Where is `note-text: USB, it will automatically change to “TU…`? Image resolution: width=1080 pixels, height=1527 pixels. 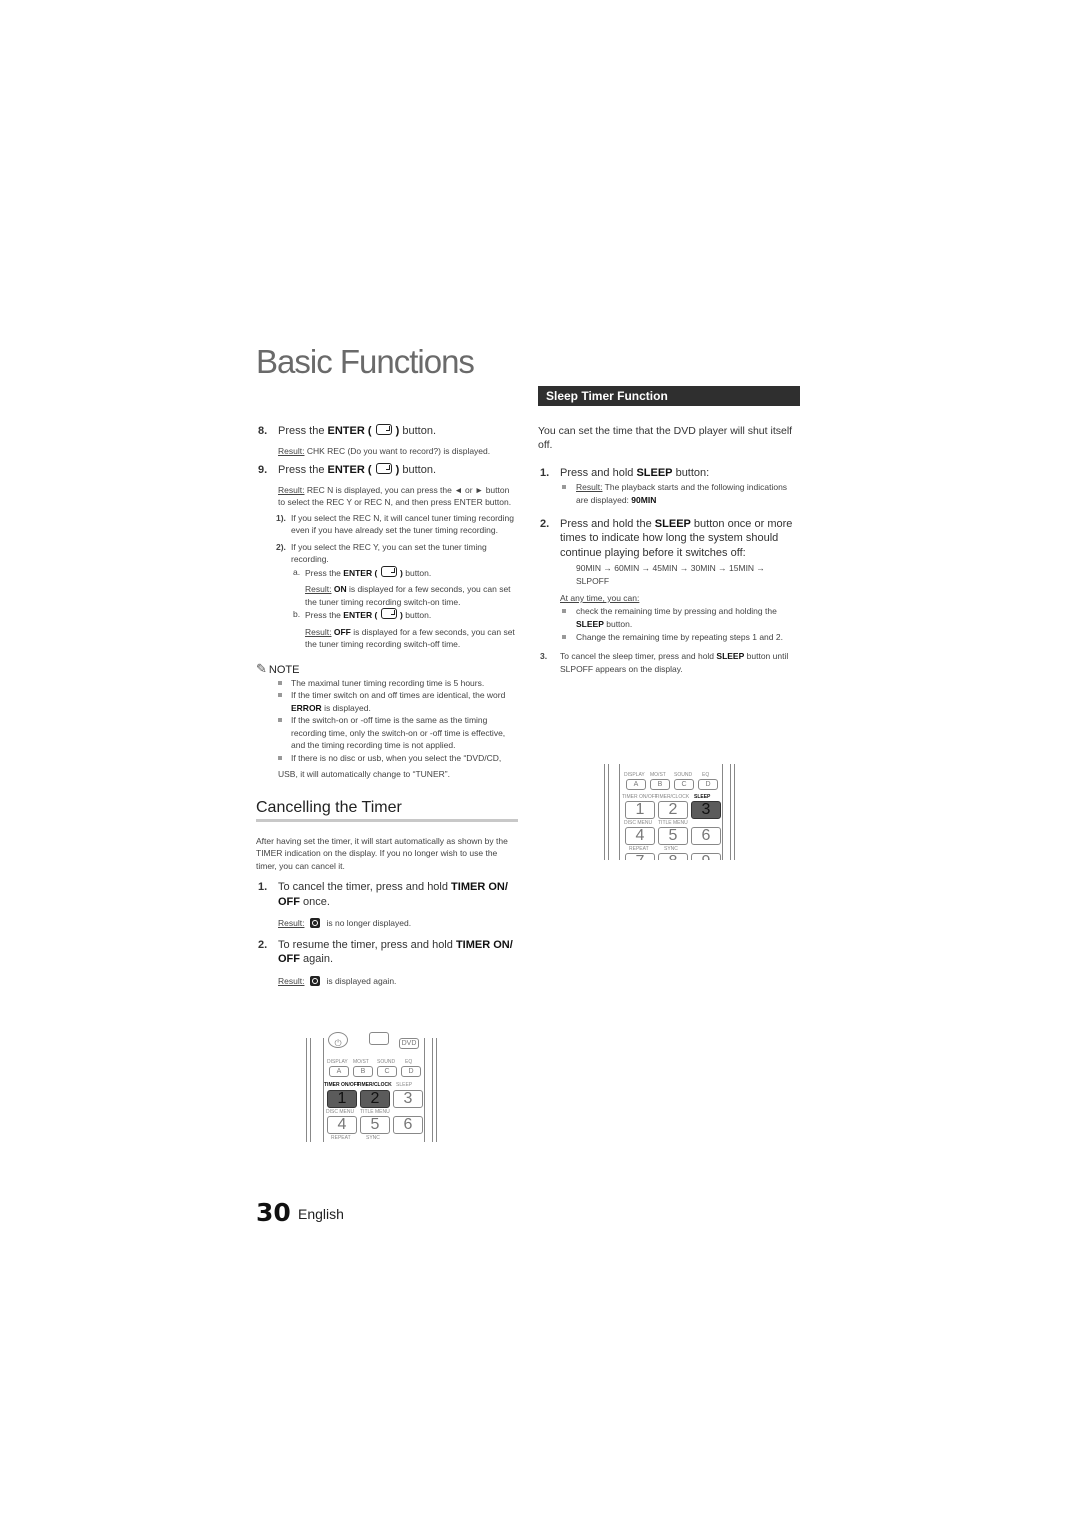 note-text: USB, it will automatically change to “TU… is located at coordinates (364, 774).